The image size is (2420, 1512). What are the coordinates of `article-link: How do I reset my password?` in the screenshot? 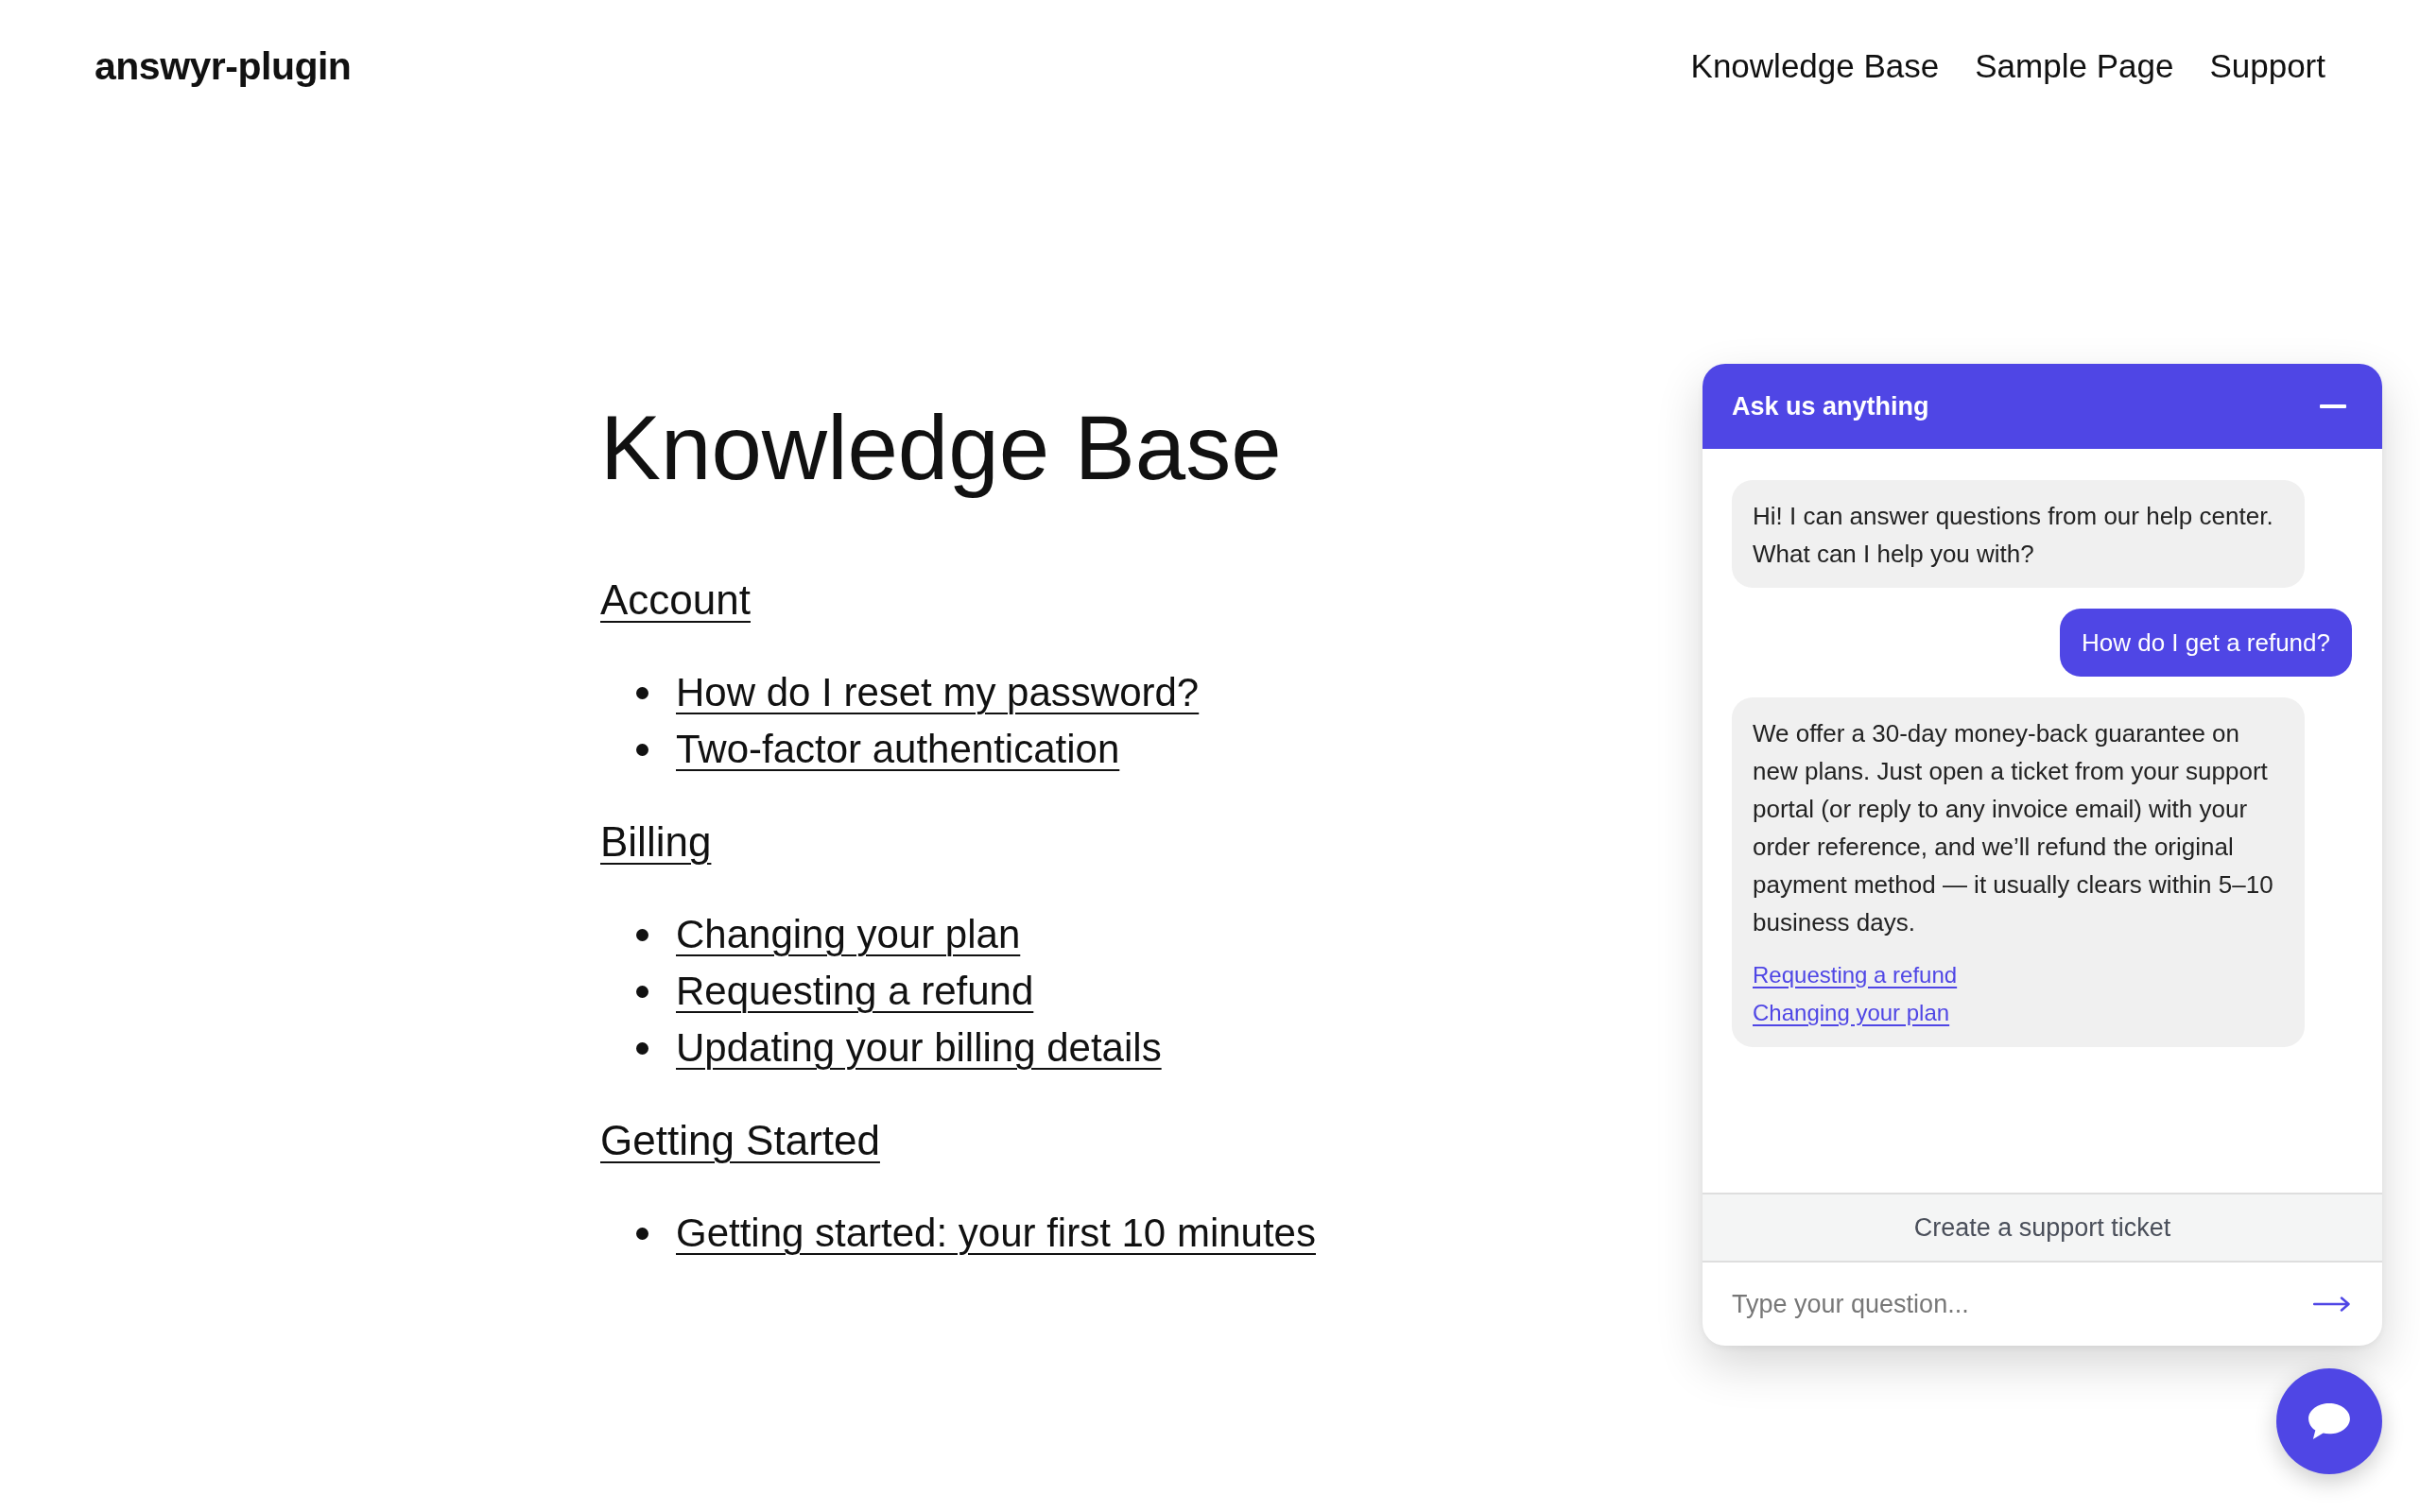 It's located at (938, 692).